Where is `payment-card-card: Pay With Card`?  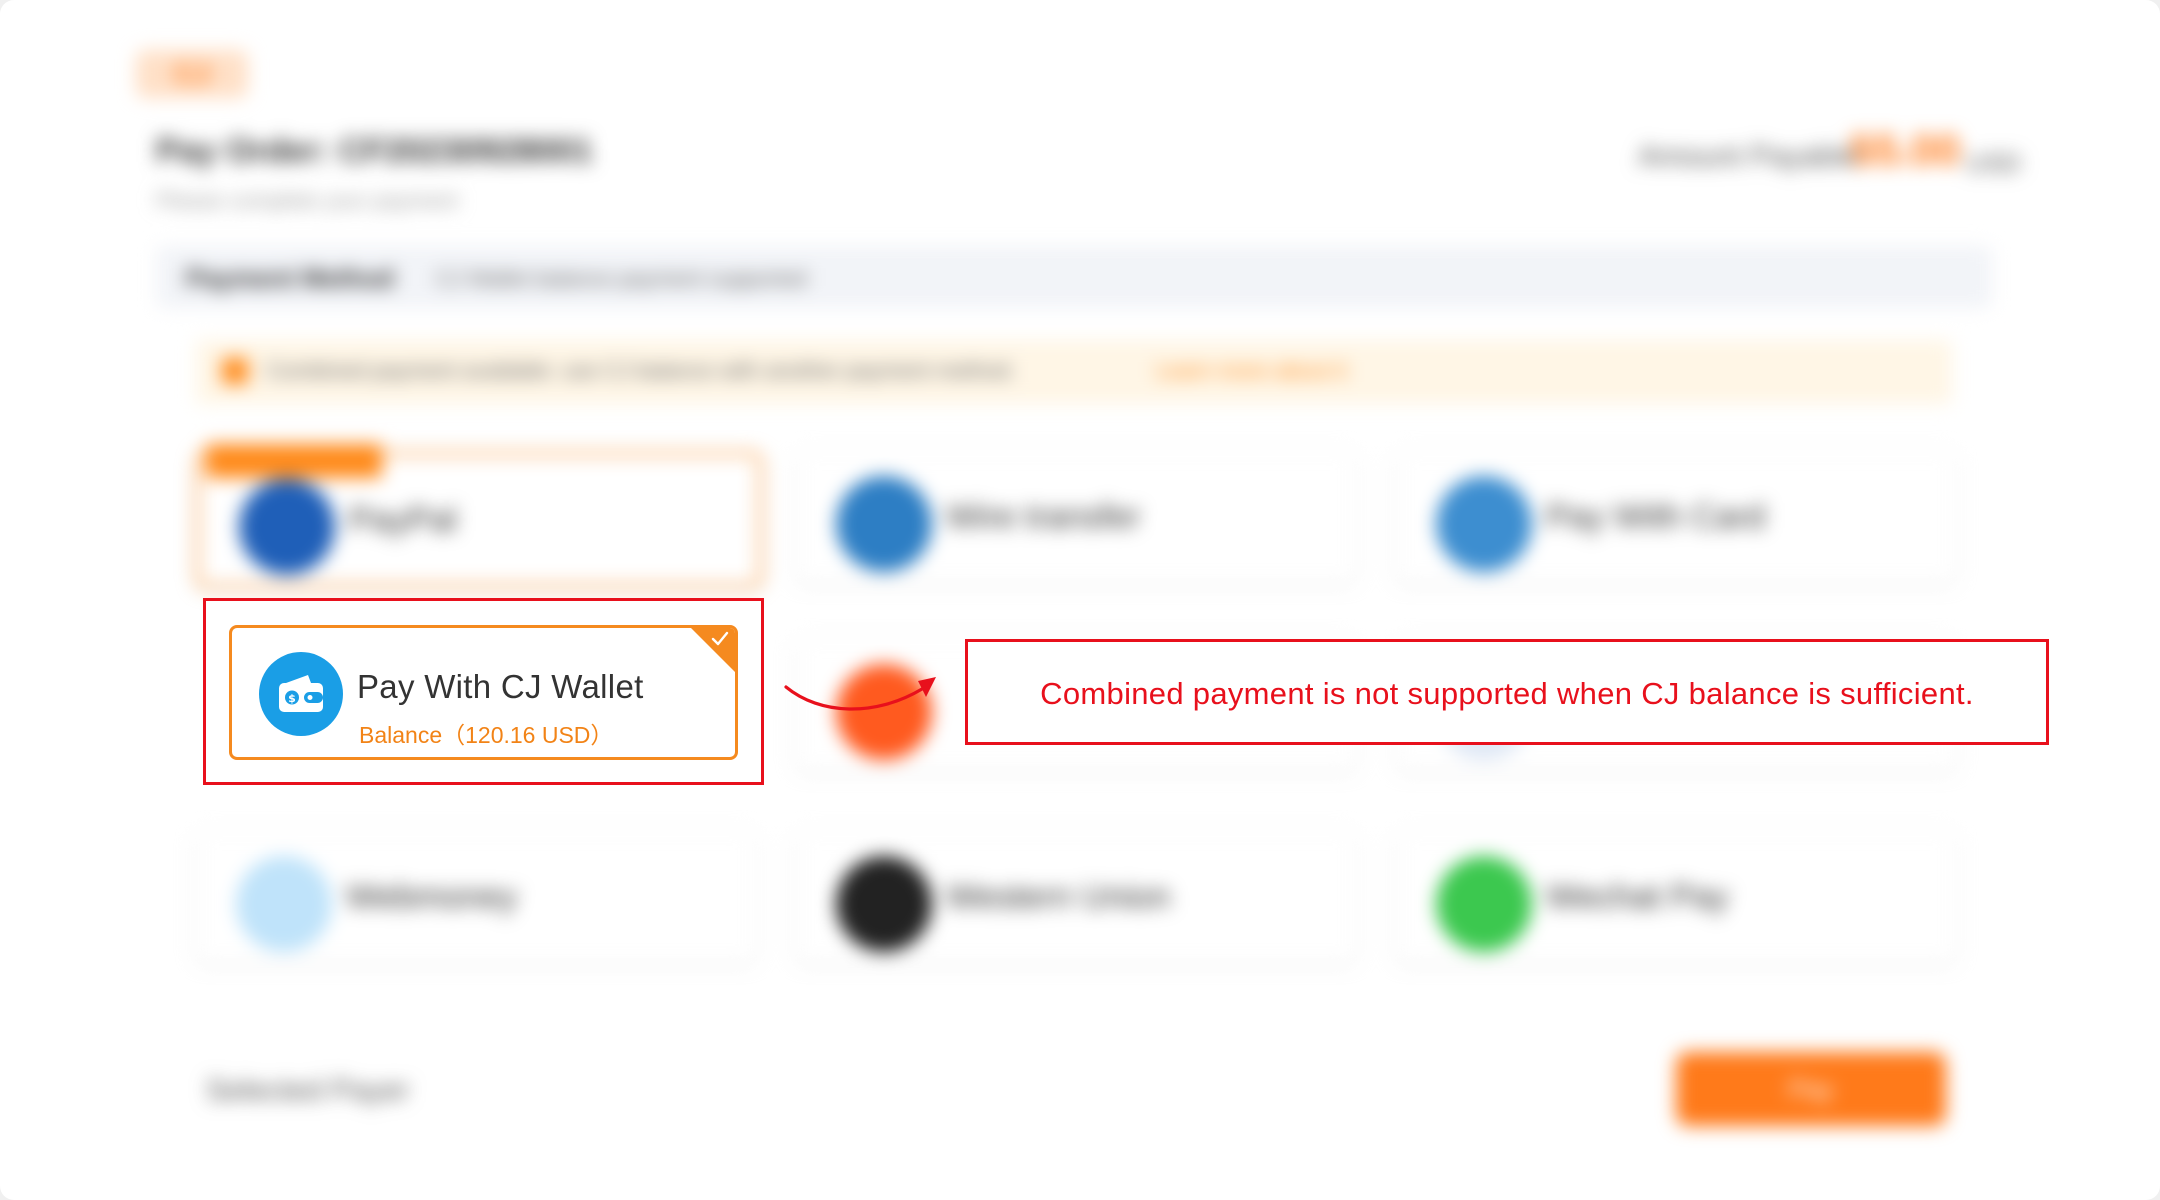 payment-card-card: Pay With Card is located at coordinates (1676, 517).